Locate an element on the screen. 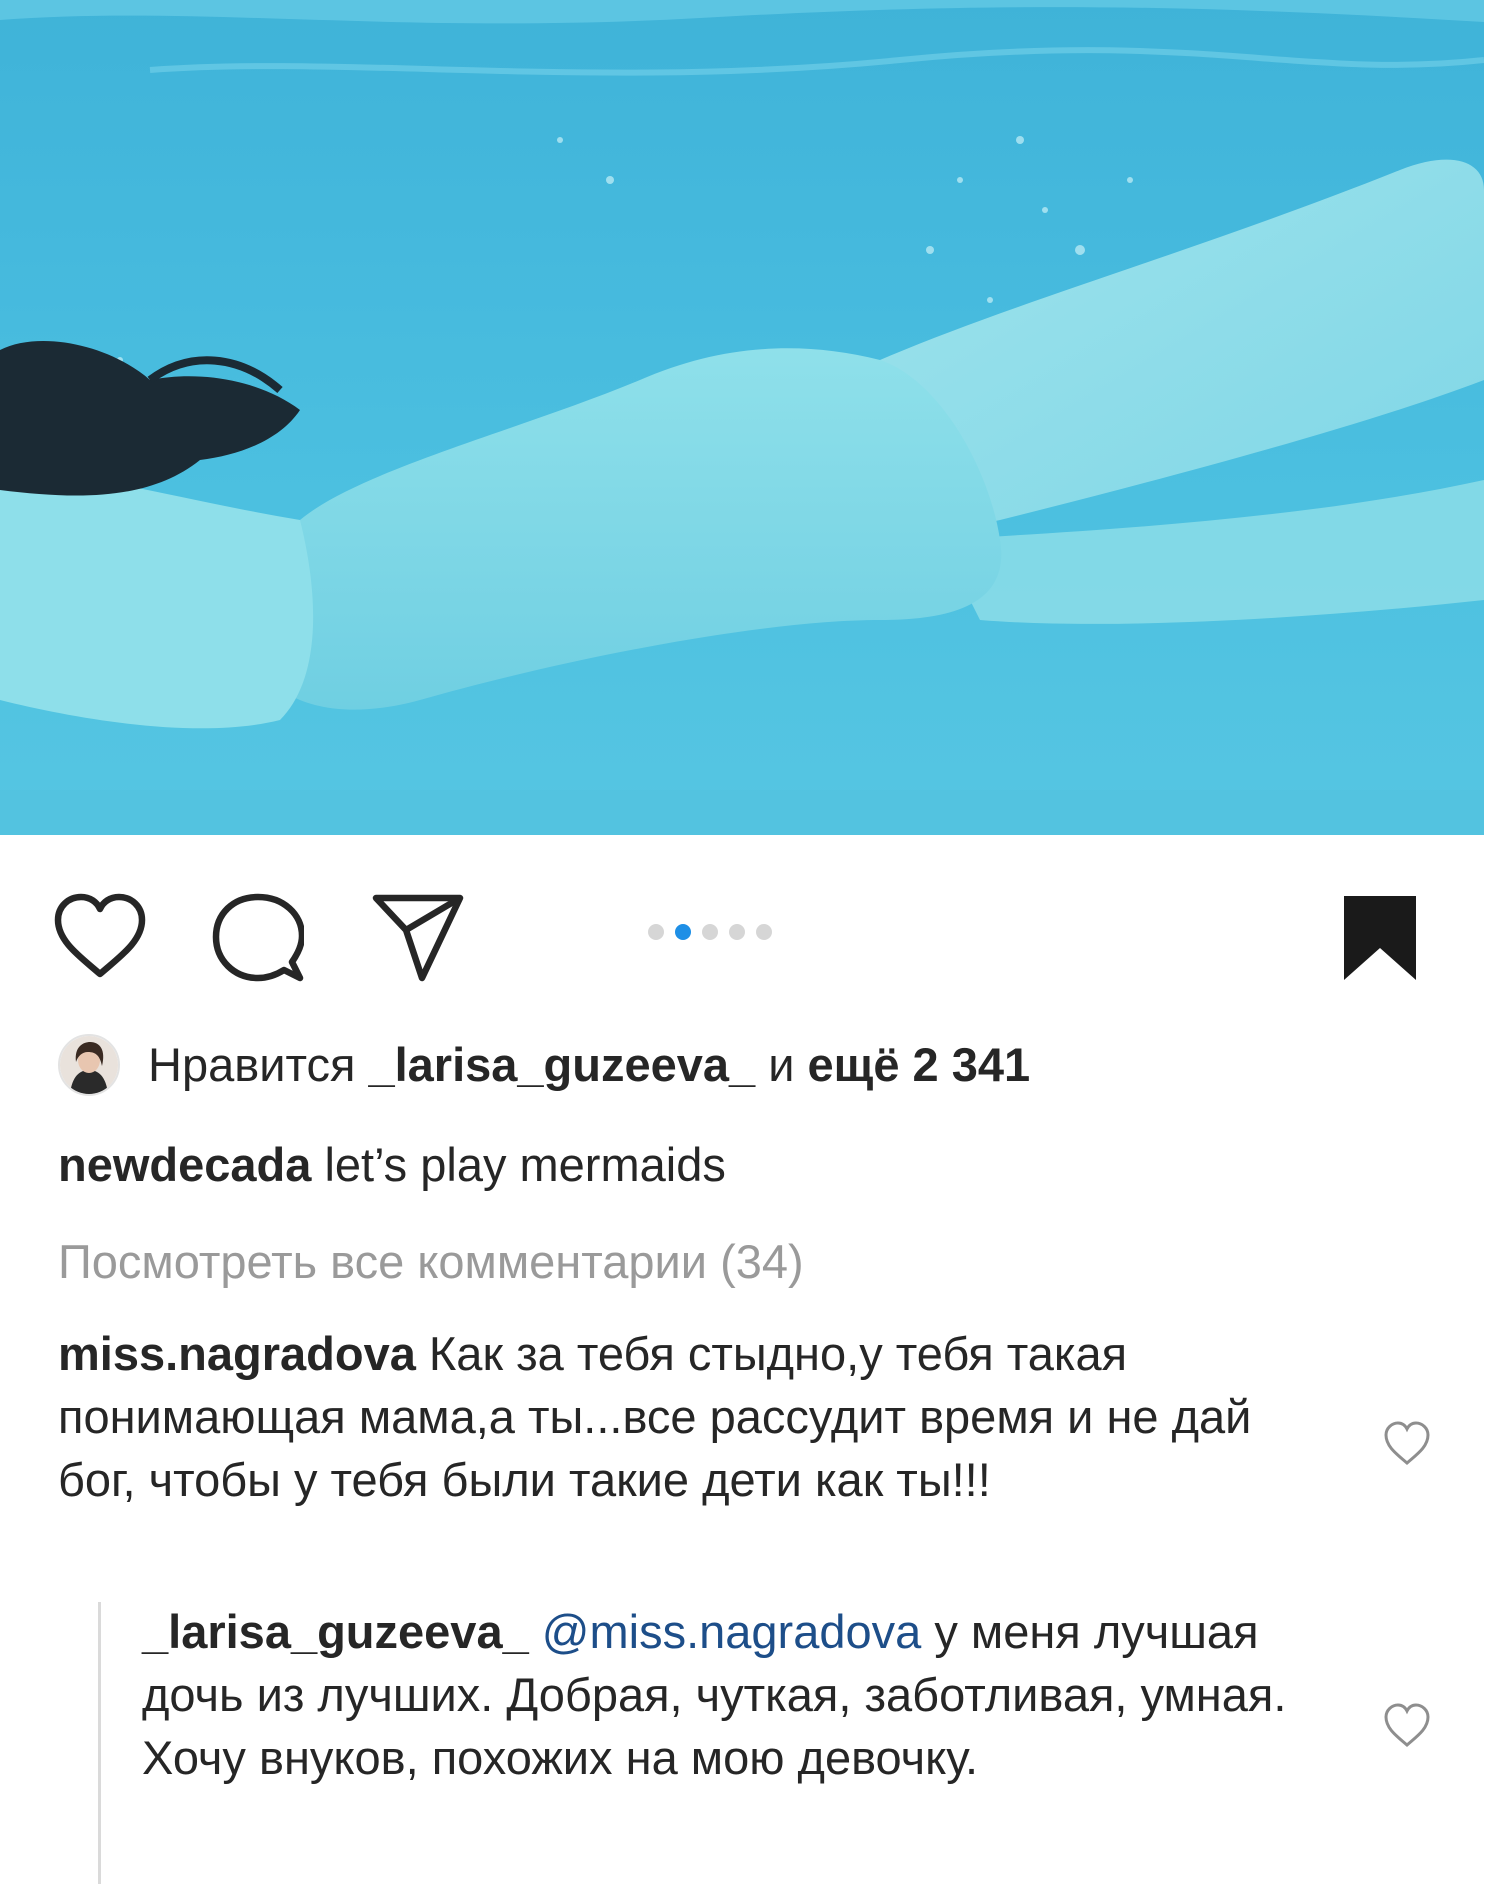 Image resolution: width=1504 pixels, height=1887 pixels. like-button is located at coordinates (100, 937).